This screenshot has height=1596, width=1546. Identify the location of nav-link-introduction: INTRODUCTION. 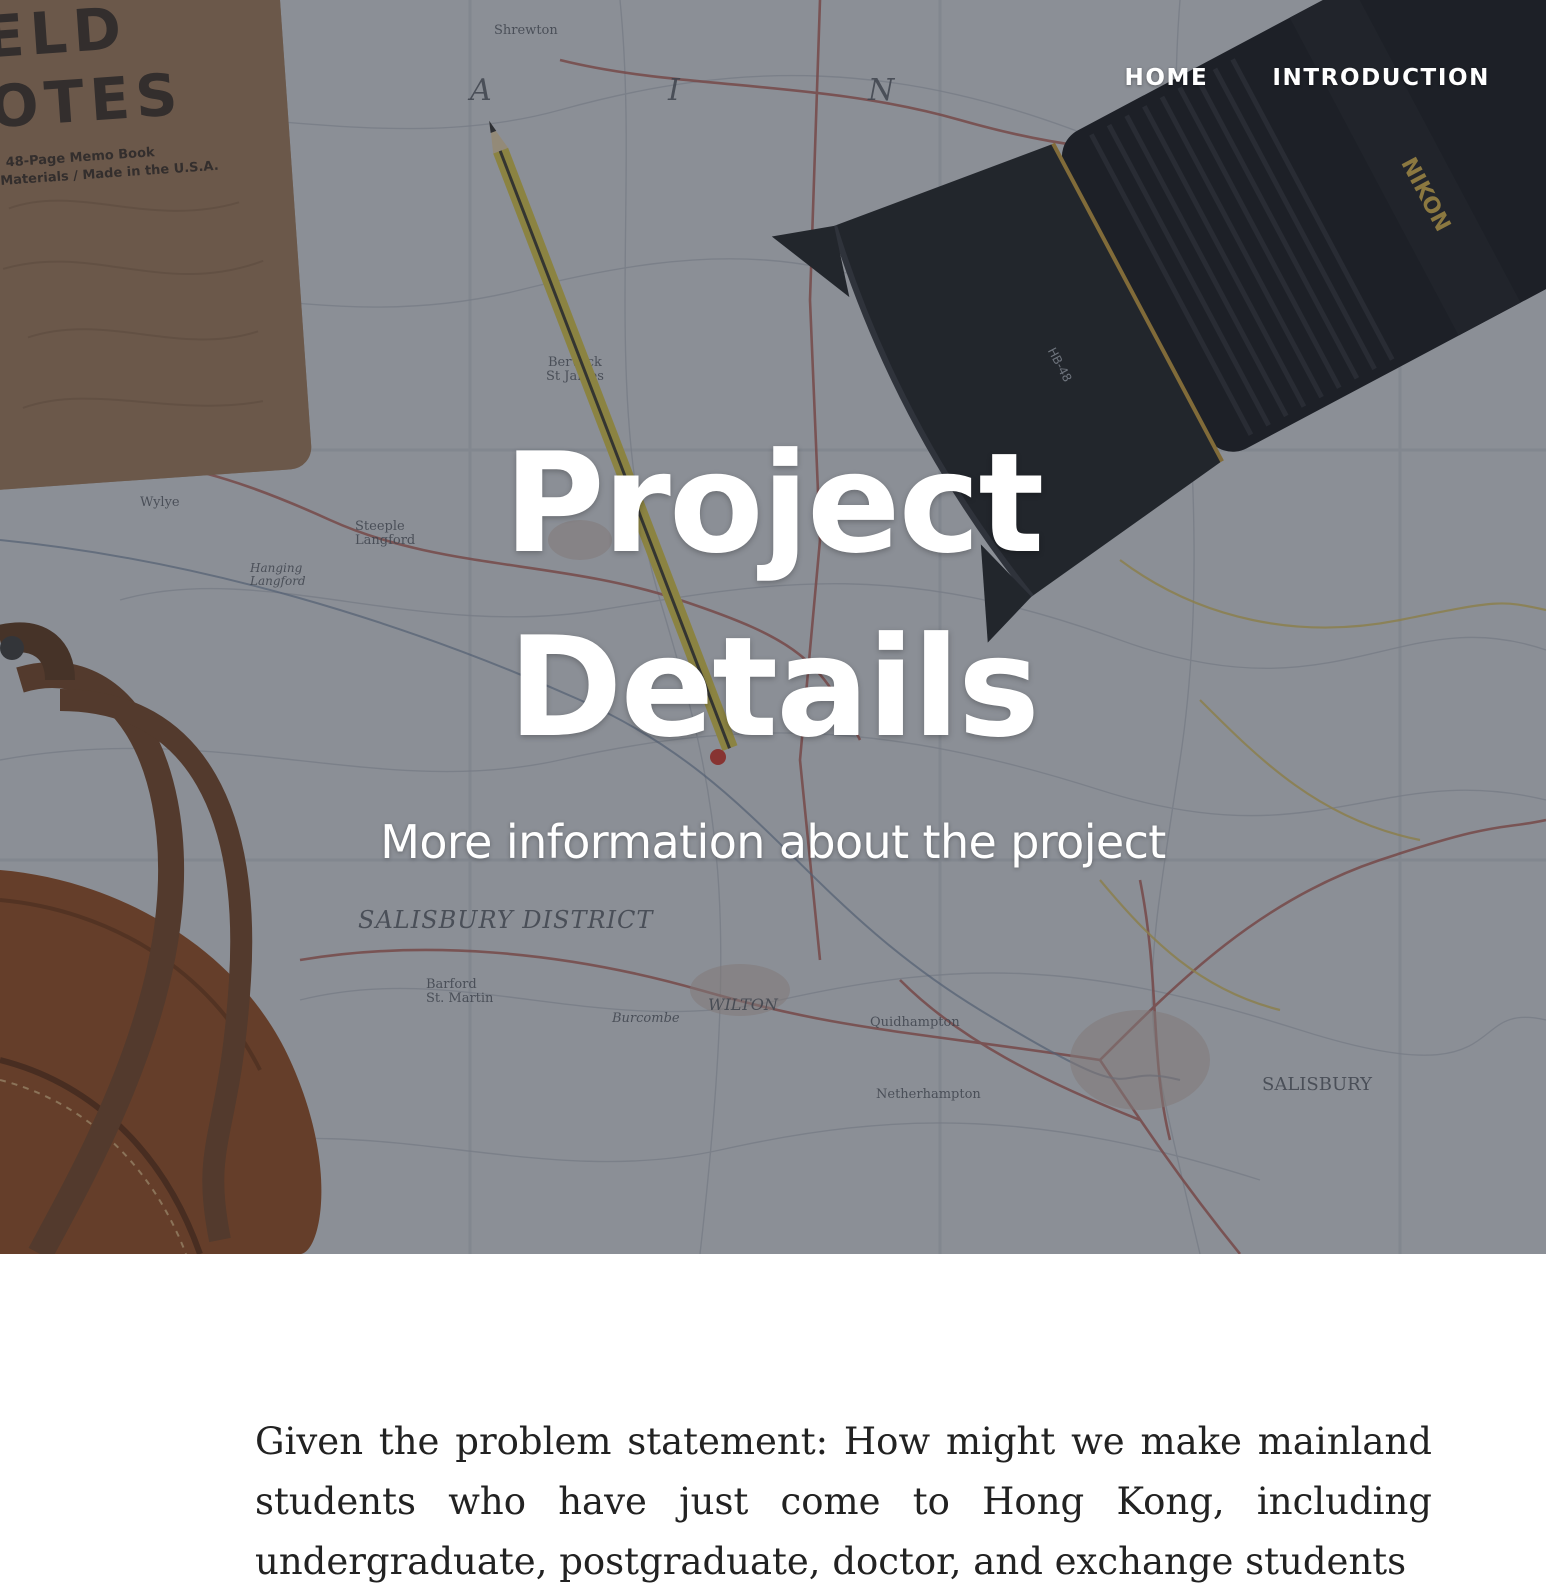
(1381, 78).